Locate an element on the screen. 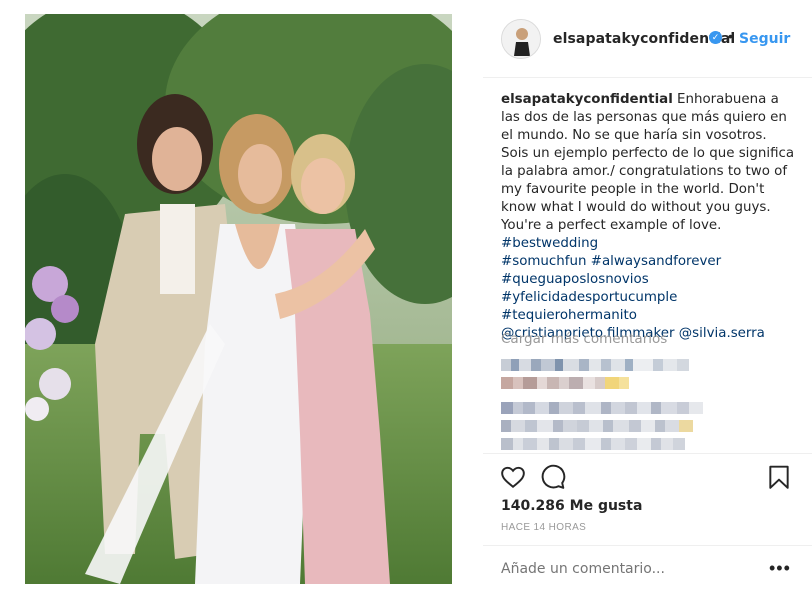 The width and height of the screenshot is (812, 597). verified-badge-icon: ✓ is located at coordinates (715, 37).